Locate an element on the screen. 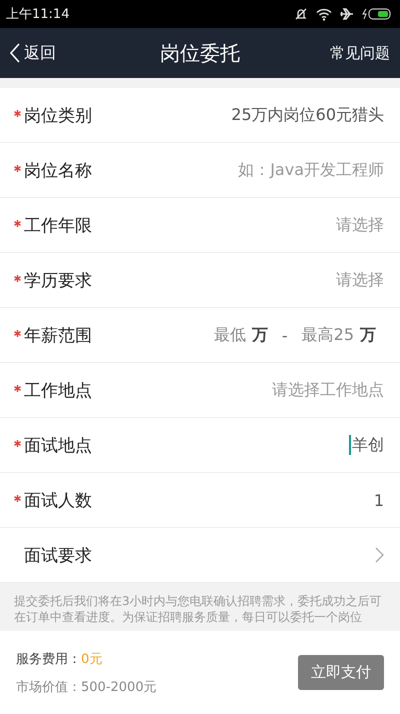  field-label: 面试要求 is located at coordinates (58, 555).